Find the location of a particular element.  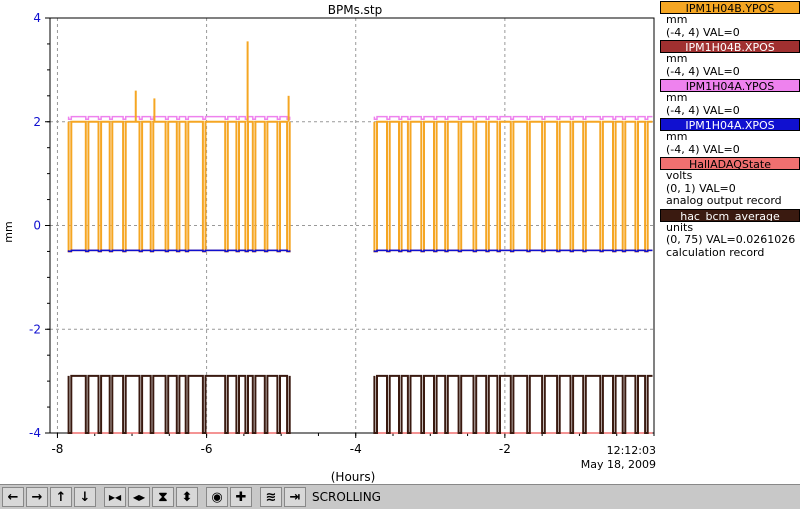

zoom-out-horizontal-icon: ◀▶ is located at coordinates (139, 497).